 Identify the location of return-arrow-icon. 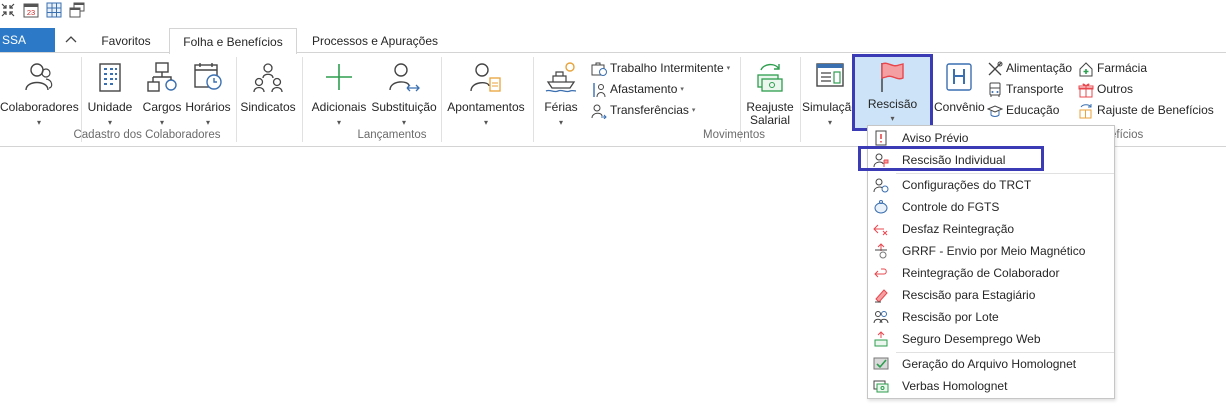
(880, 273).